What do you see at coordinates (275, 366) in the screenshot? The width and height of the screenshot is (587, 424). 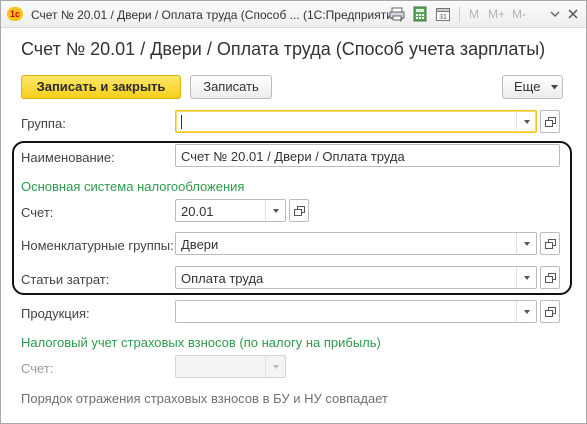 I see `tax-account-dropdown-button` at bounding box center [275, 366].